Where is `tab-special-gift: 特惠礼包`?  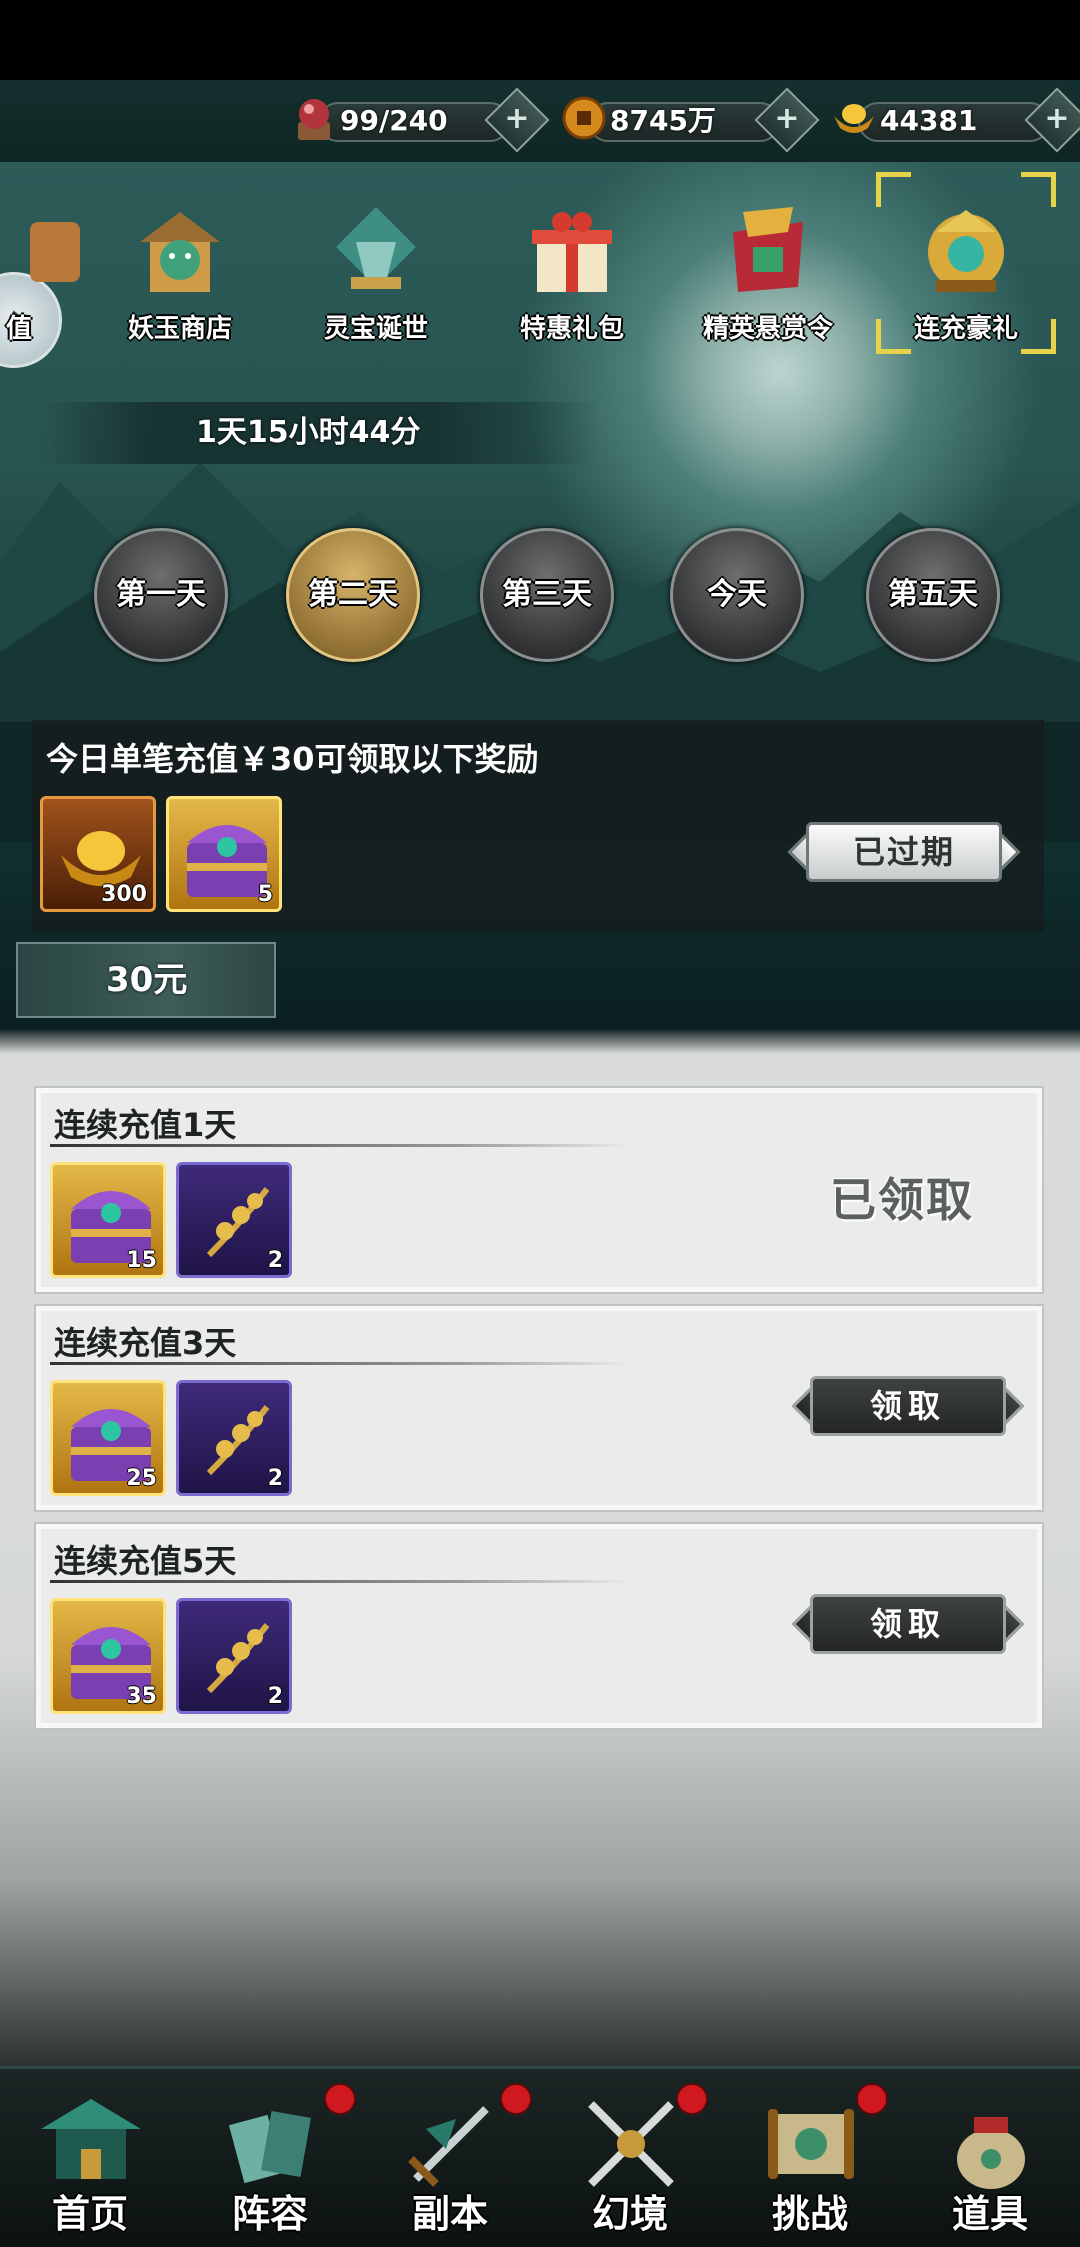 tab-special-gift: 特惠礼包 is located at coordinates (572, 282).